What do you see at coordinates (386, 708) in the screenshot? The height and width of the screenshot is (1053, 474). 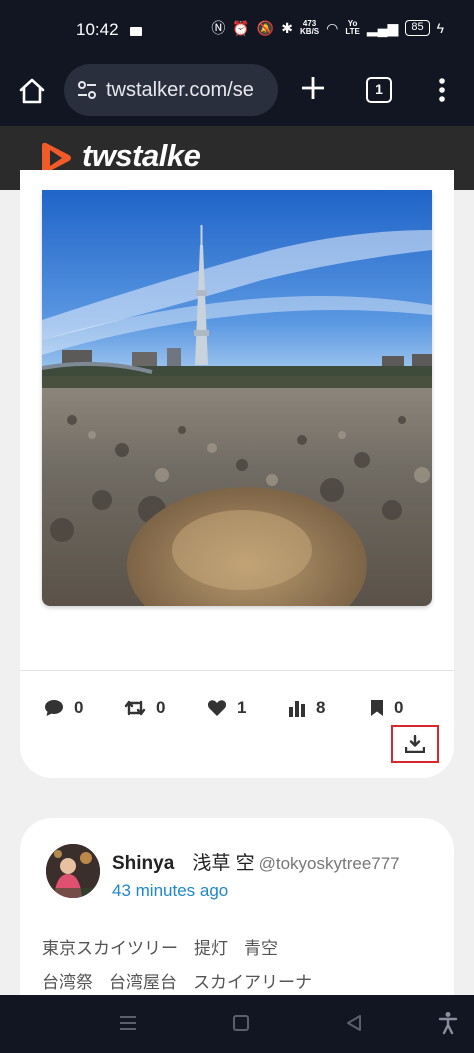 I see `bookmark-stat: 0` at bounding box center [386, 708].